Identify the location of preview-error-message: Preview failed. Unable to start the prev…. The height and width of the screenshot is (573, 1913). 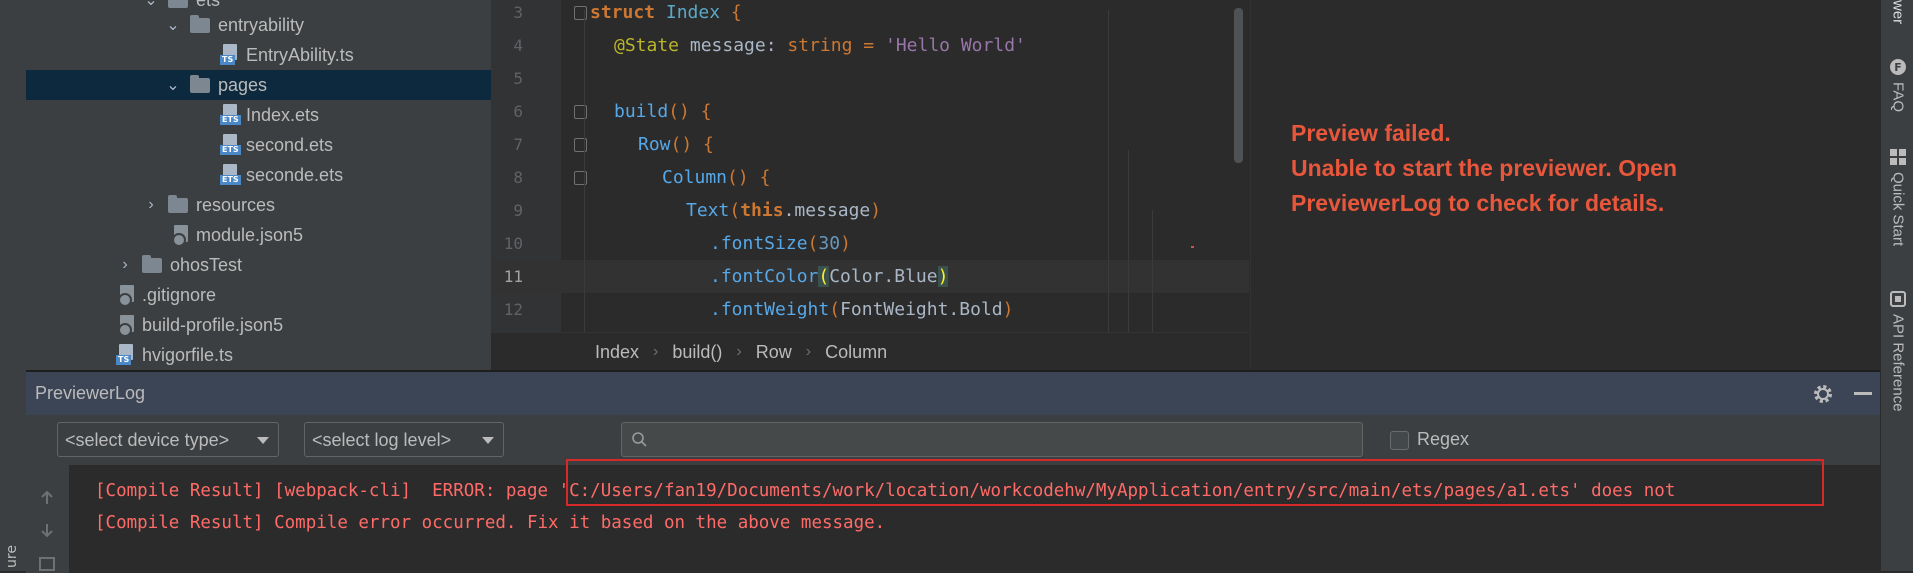
(1484, 168).